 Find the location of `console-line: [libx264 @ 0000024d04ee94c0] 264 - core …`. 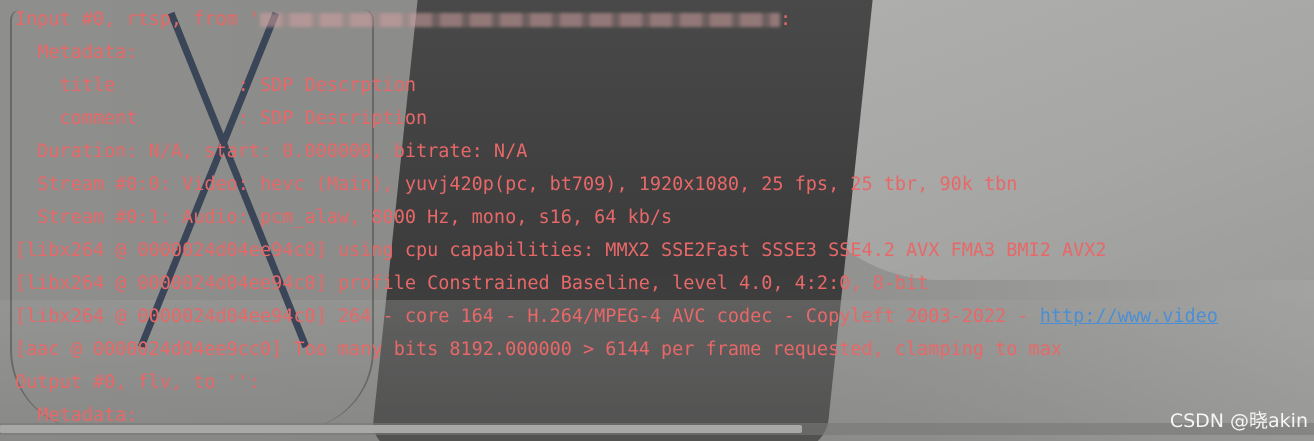

console-line: [libx264 @ 0000024d04ee94c0] 264 - core … is located at coordinates (616, 317).